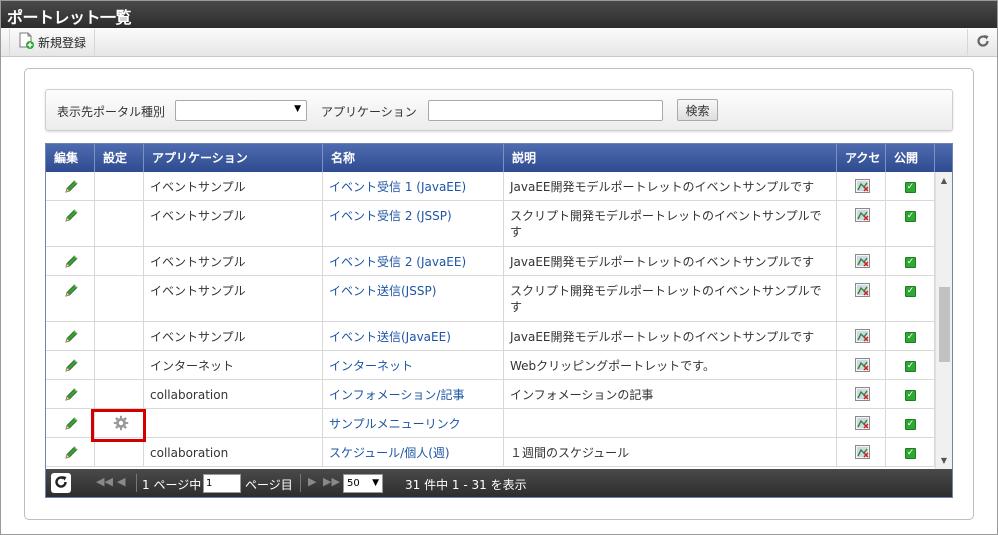 The width and height of the screenshot is (998, 535). What do you see at coordinates (69, 17) in the screenshot?
I see `page-title: ポートレット一覧` at bounding box center [69, 17].